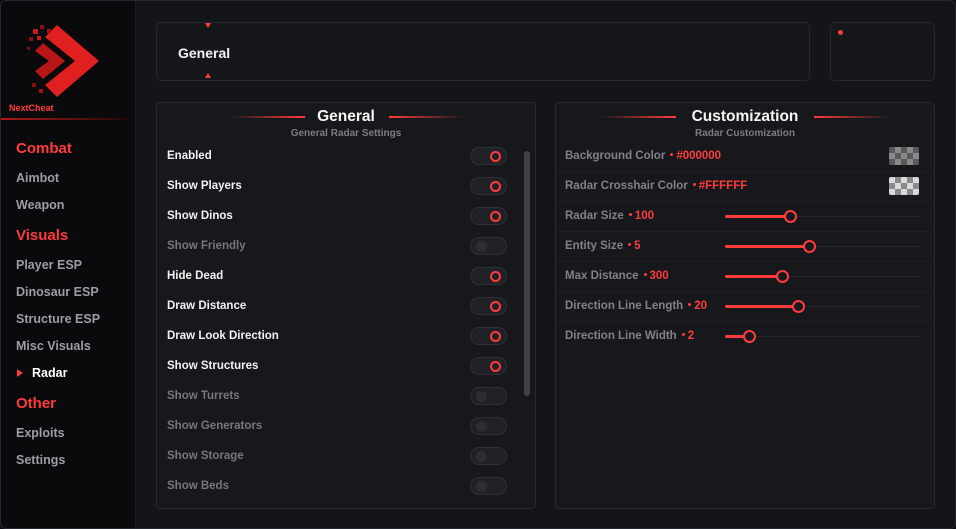  I want to click on color-value: #000000, so click(699, 156).